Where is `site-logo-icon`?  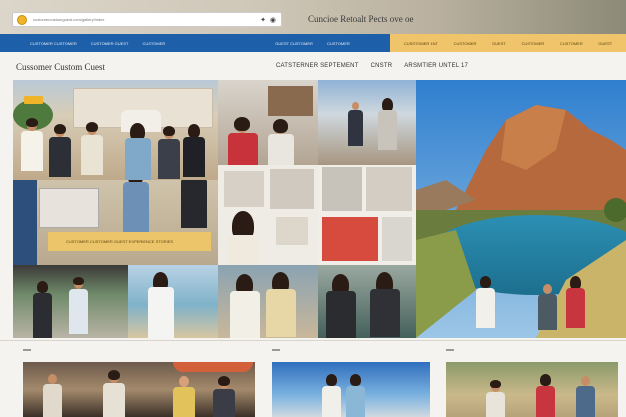
site-logo-icon is located at coordinates (22, 19).